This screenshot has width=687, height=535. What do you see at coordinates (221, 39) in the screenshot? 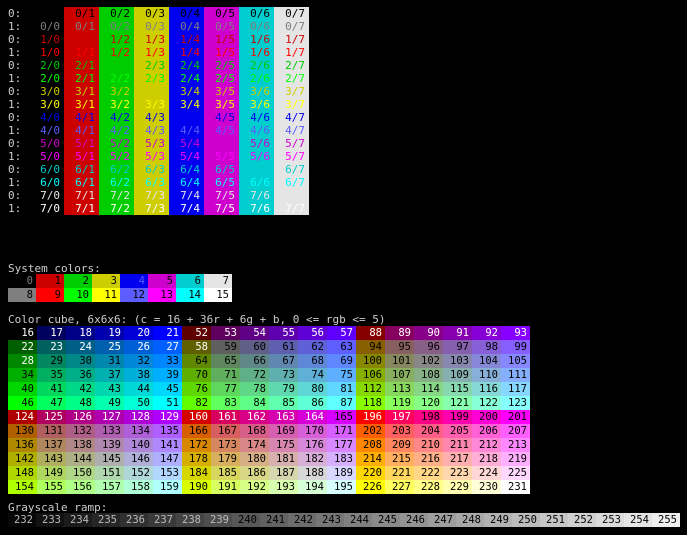
I see `color-cell: 1/5` at bounding box center [221, 39].